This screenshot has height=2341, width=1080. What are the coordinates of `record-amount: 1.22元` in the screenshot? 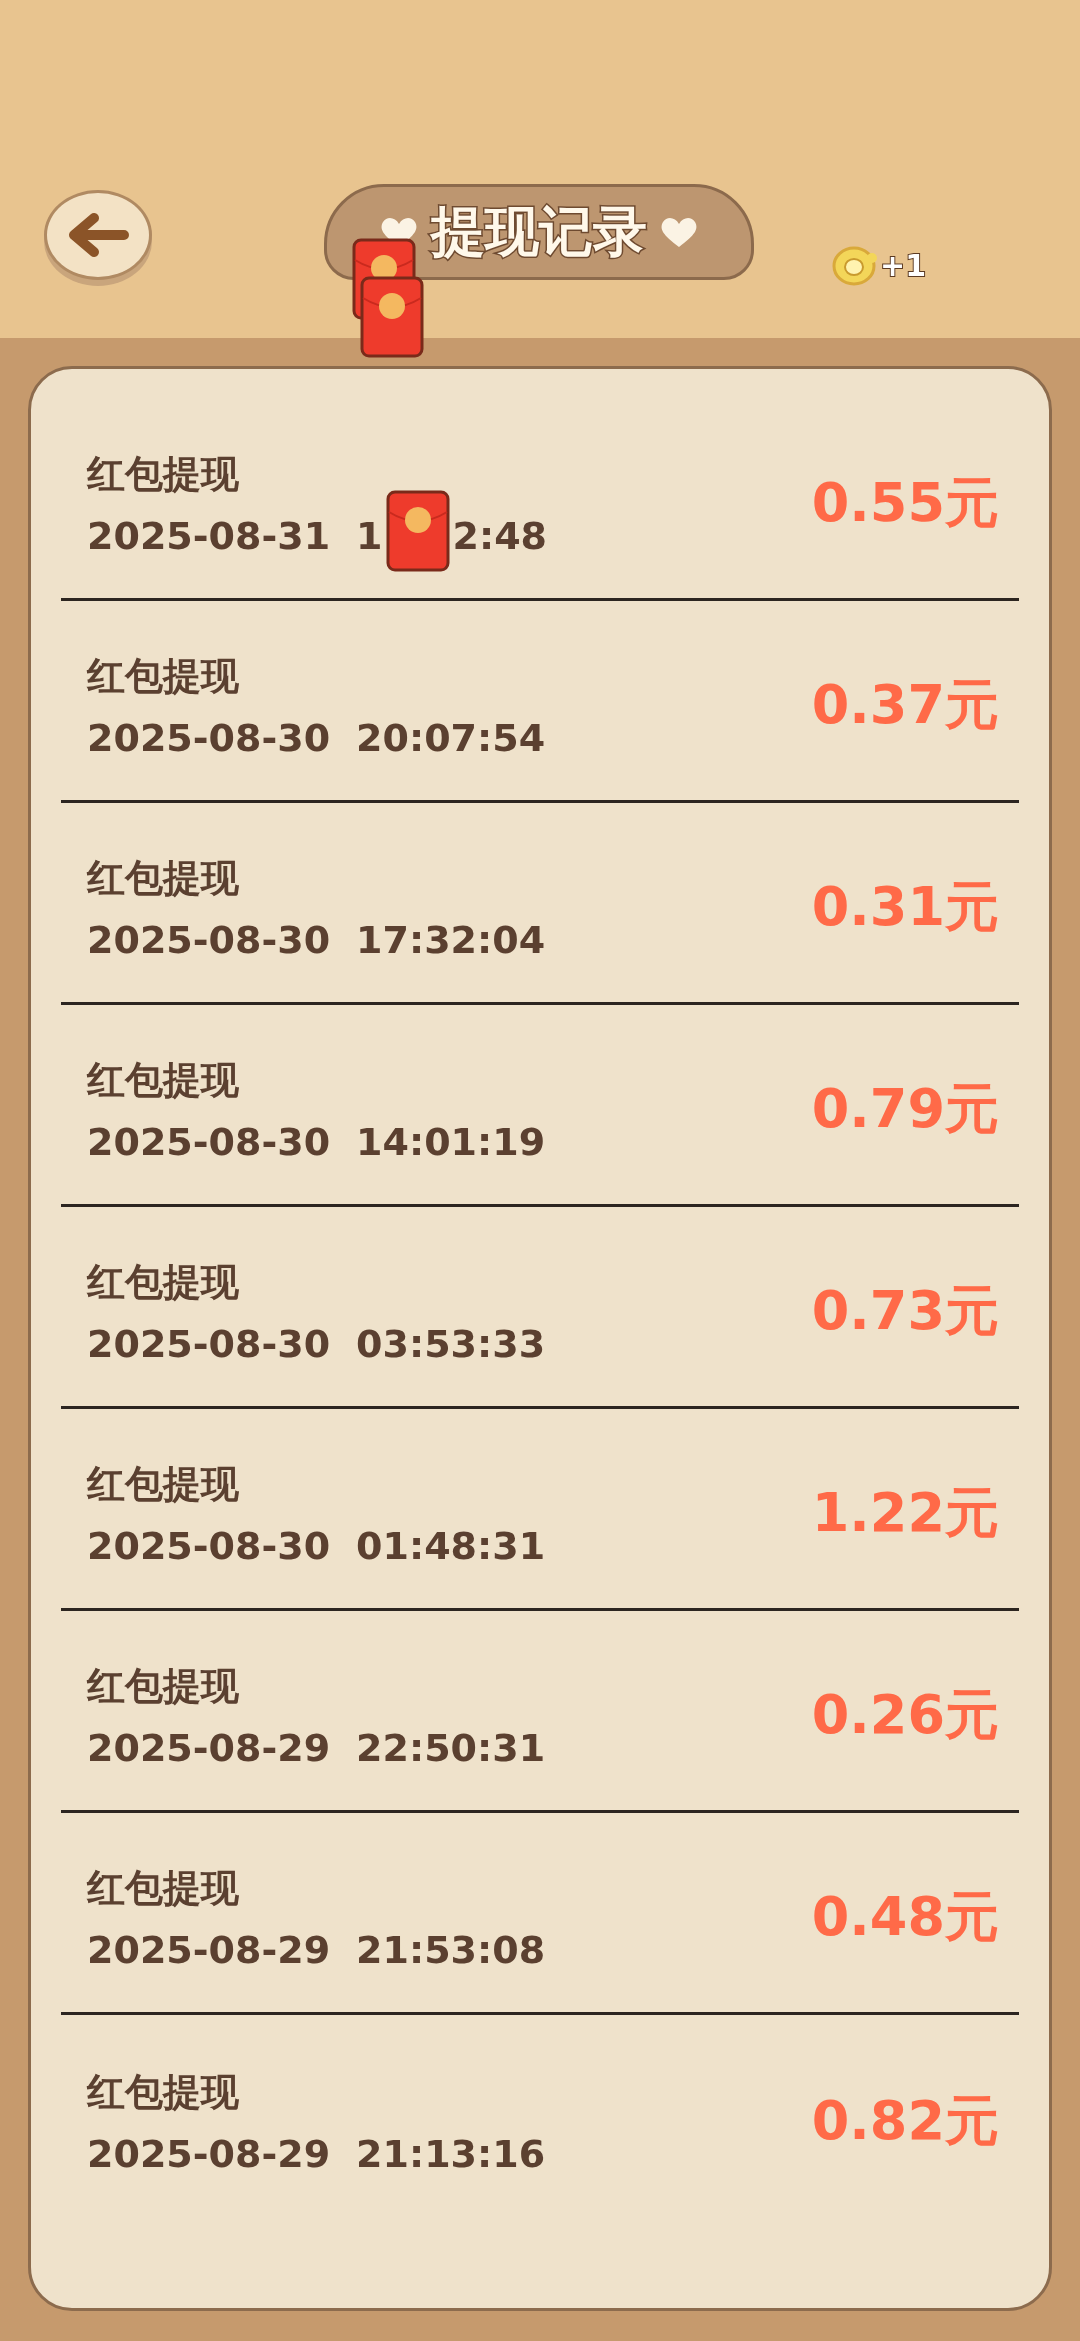 It's located at (905, 1513).